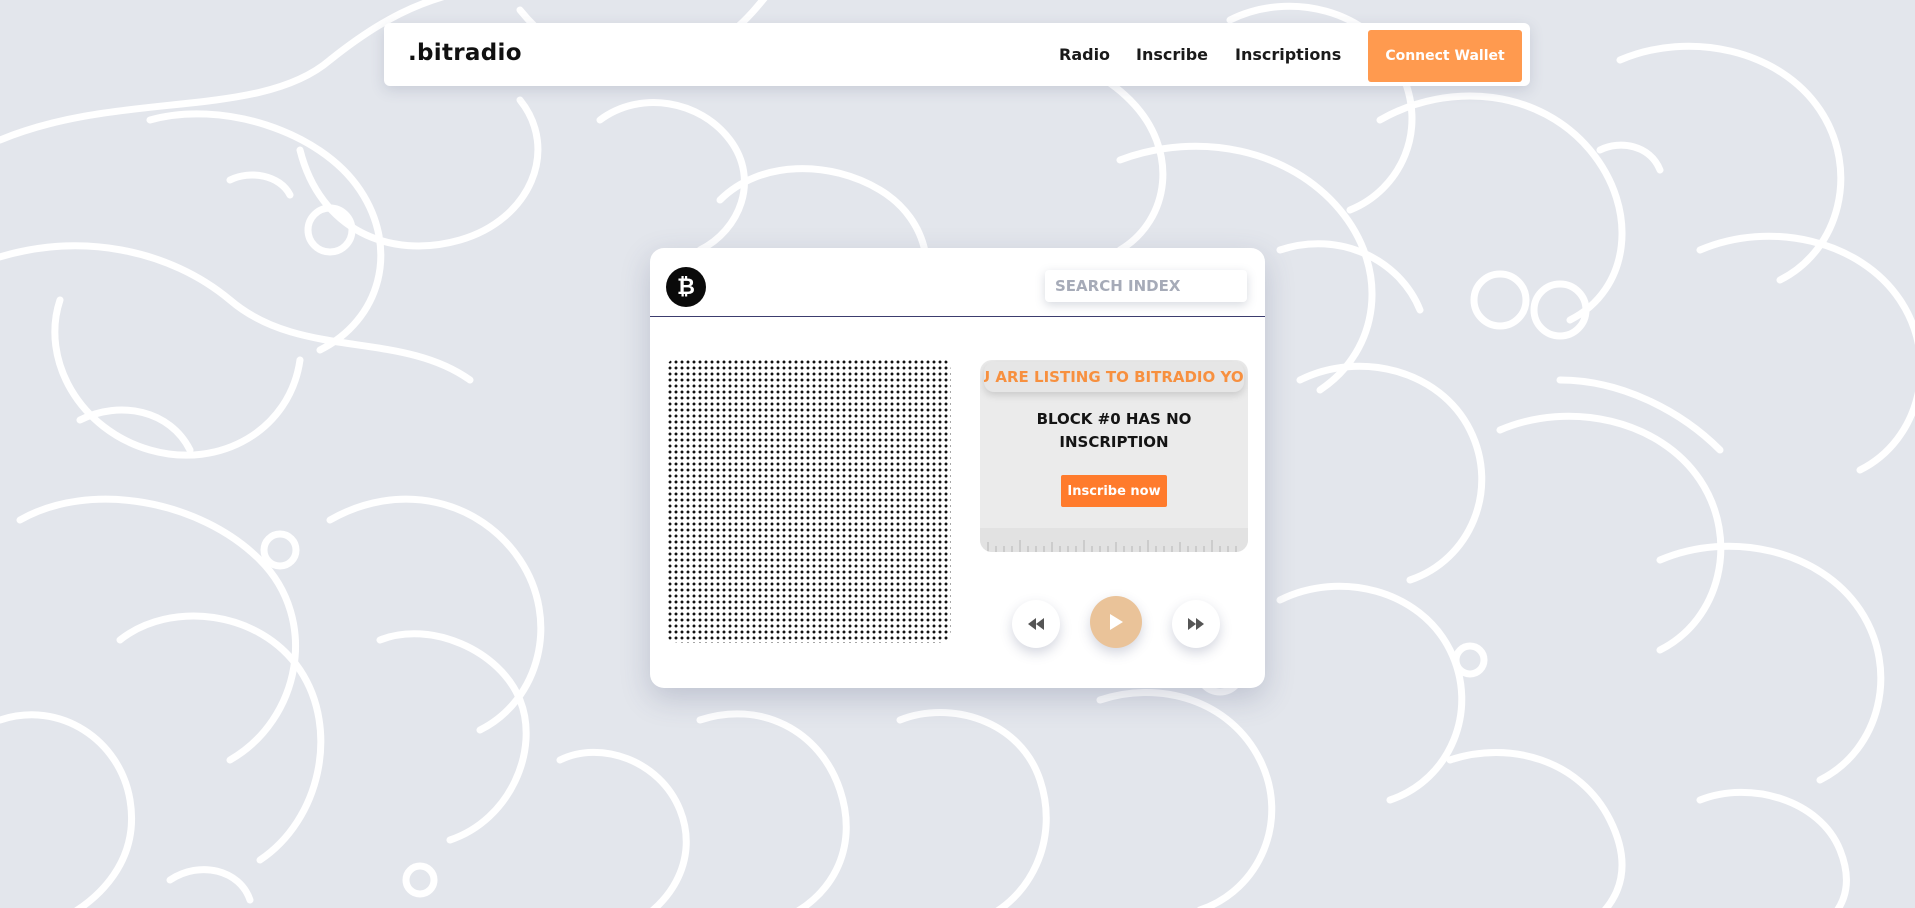  What do you see at coordinates (808, 500) in the screenshot?
I see `speaker-grille` at bounding box center [808, 500].